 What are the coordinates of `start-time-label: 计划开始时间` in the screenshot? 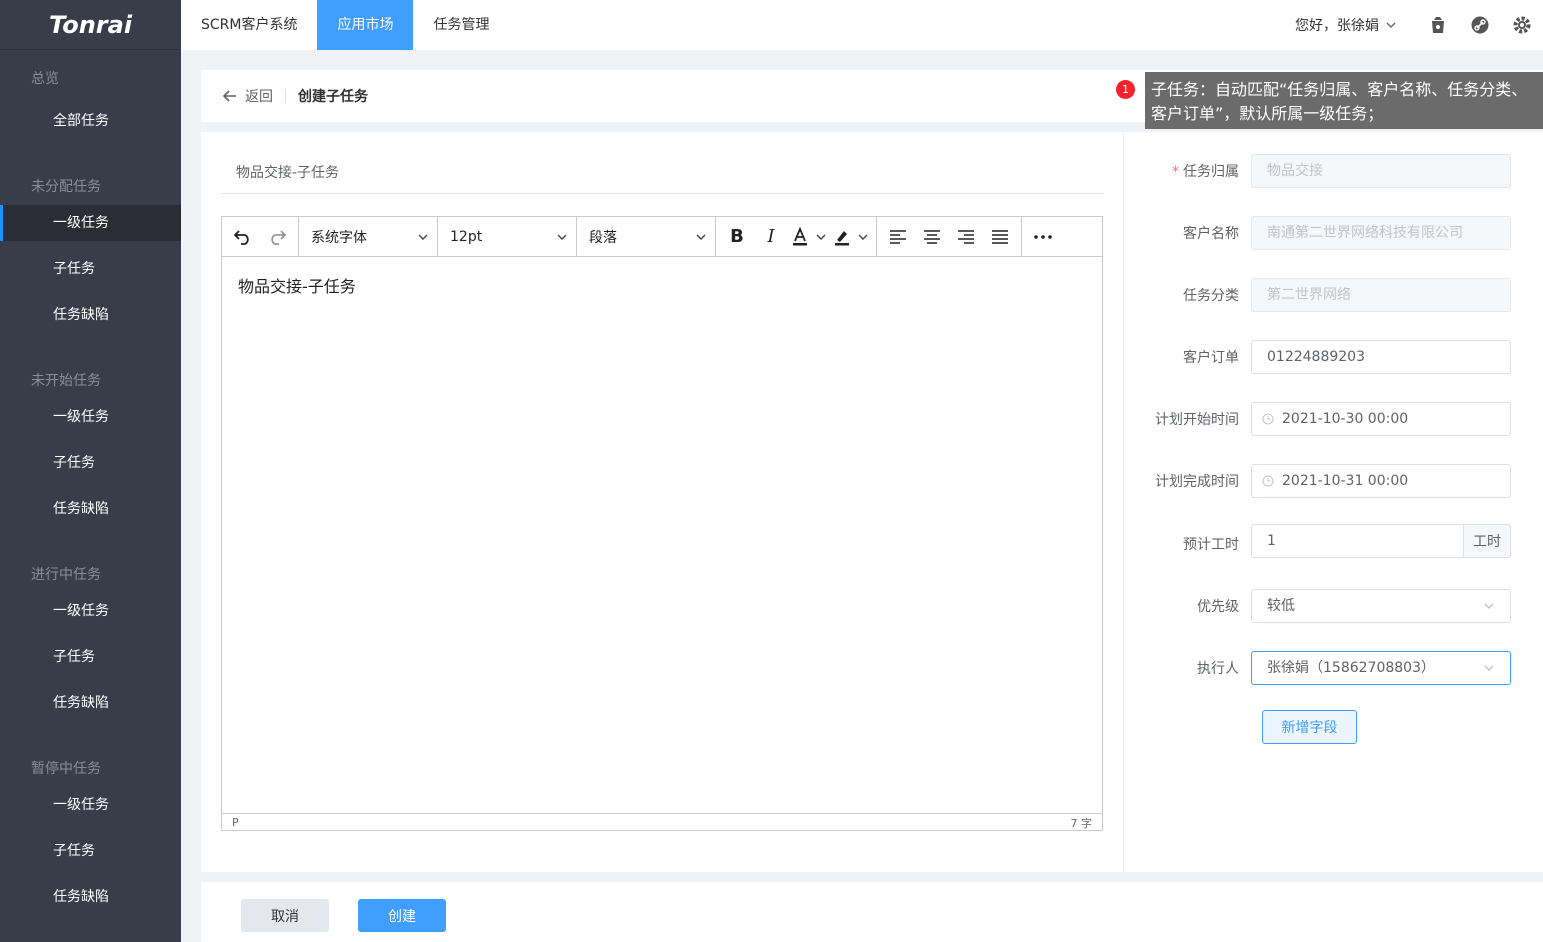 It's located at (1197, 420).